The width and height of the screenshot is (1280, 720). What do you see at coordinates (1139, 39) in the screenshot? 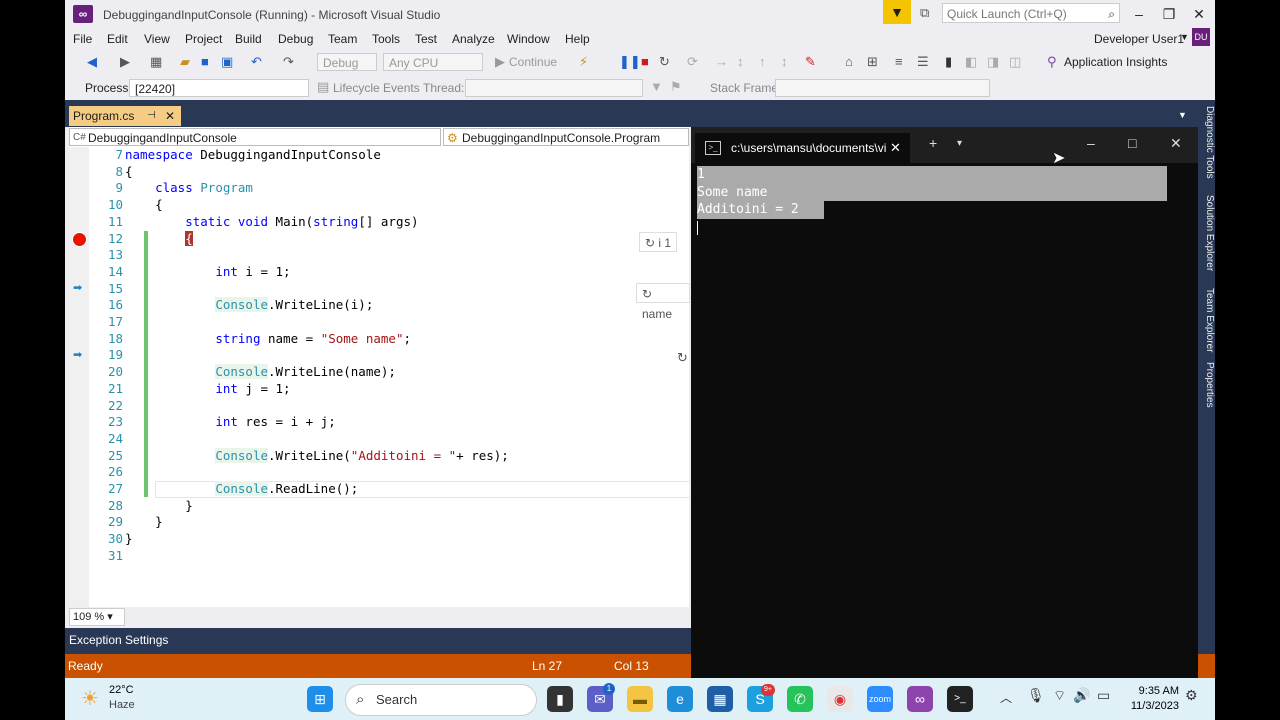
I see `user-name: Developer User1` at bounding box center [1139, 39].